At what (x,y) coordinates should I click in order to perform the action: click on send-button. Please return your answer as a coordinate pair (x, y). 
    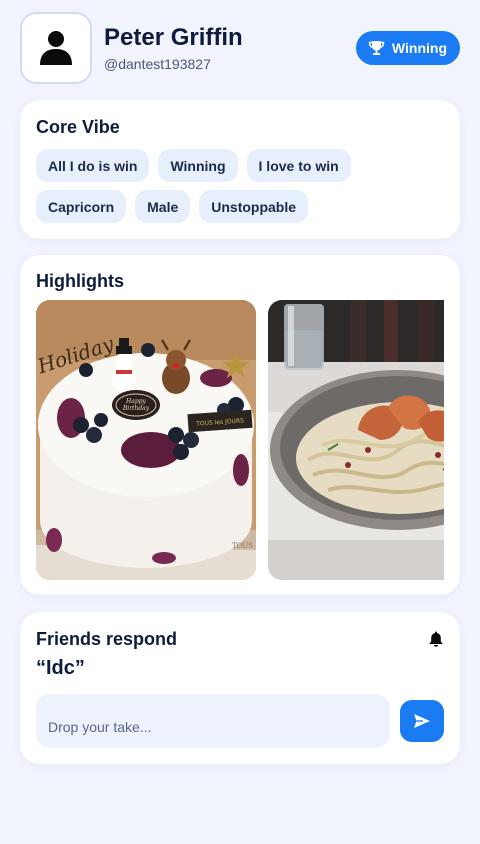
    Looking at the image, I should click on (422, 721).